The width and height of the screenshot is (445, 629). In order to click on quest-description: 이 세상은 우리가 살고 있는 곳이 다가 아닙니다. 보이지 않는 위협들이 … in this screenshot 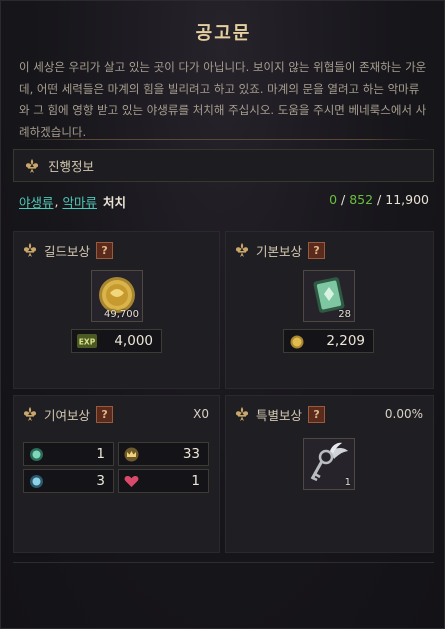, I will do `click(223, 99)`.